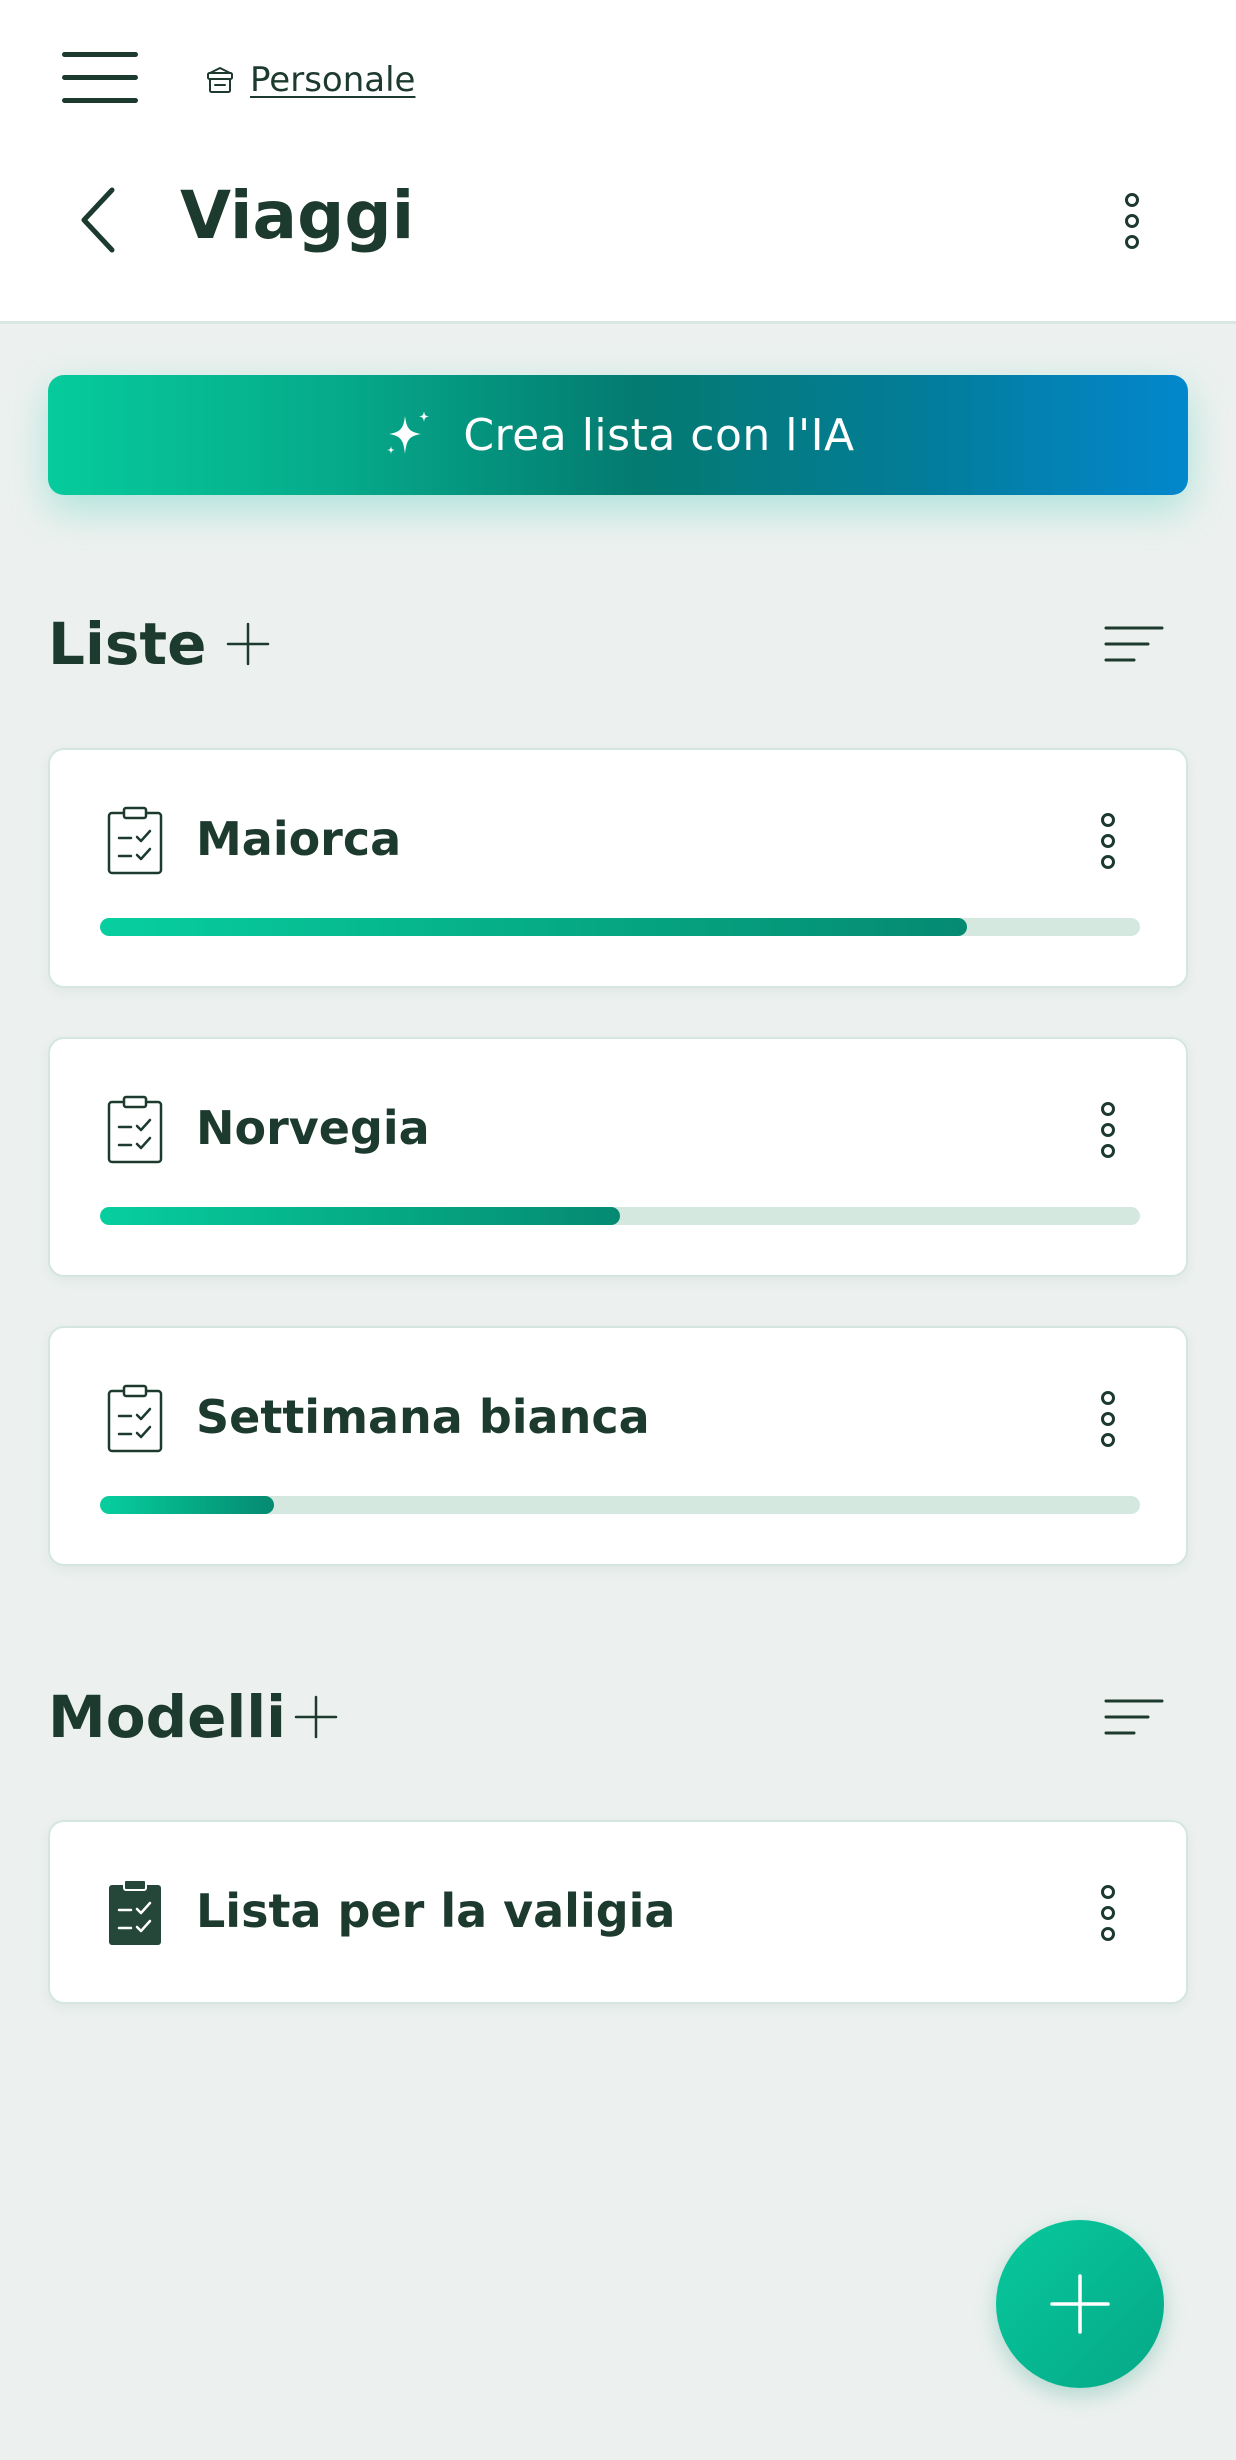 Image resolution: width=1236 pixels, height=2460 pixels. Describe the element at coordinates (618, 1446) in the screenshot. I see `list-card: Settimana bianca` at that location.